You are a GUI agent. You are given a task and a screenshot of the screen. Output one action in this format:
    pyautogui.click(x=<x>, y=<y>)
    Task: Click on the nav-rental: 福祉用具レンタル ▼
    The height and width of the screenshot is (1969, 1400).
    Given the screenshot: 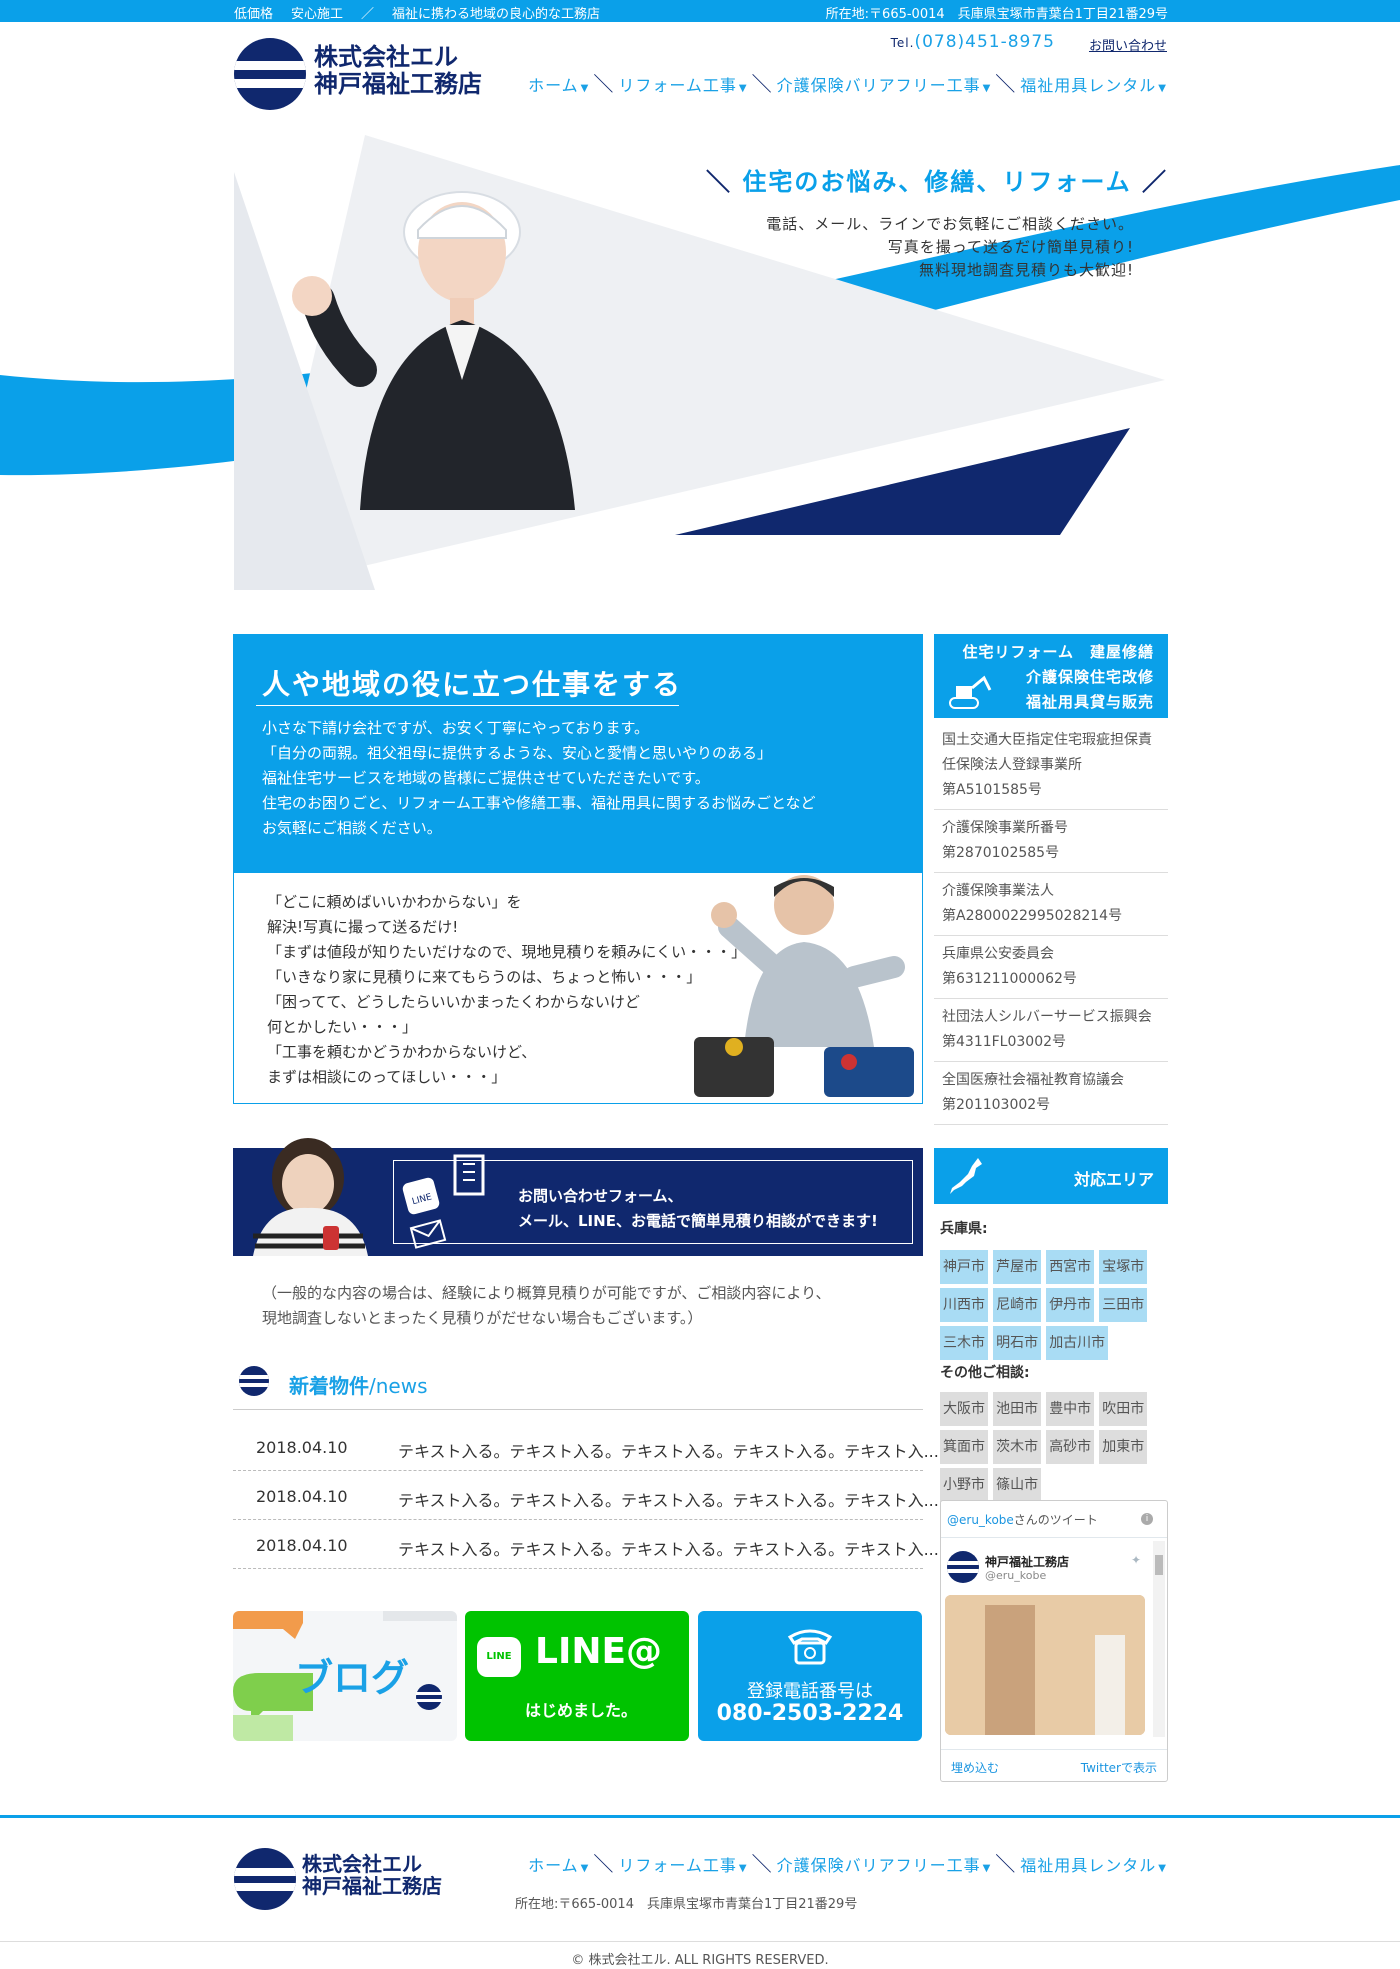 What is the action you would take?
    pyautogui.click(x=1093, y=84)
    